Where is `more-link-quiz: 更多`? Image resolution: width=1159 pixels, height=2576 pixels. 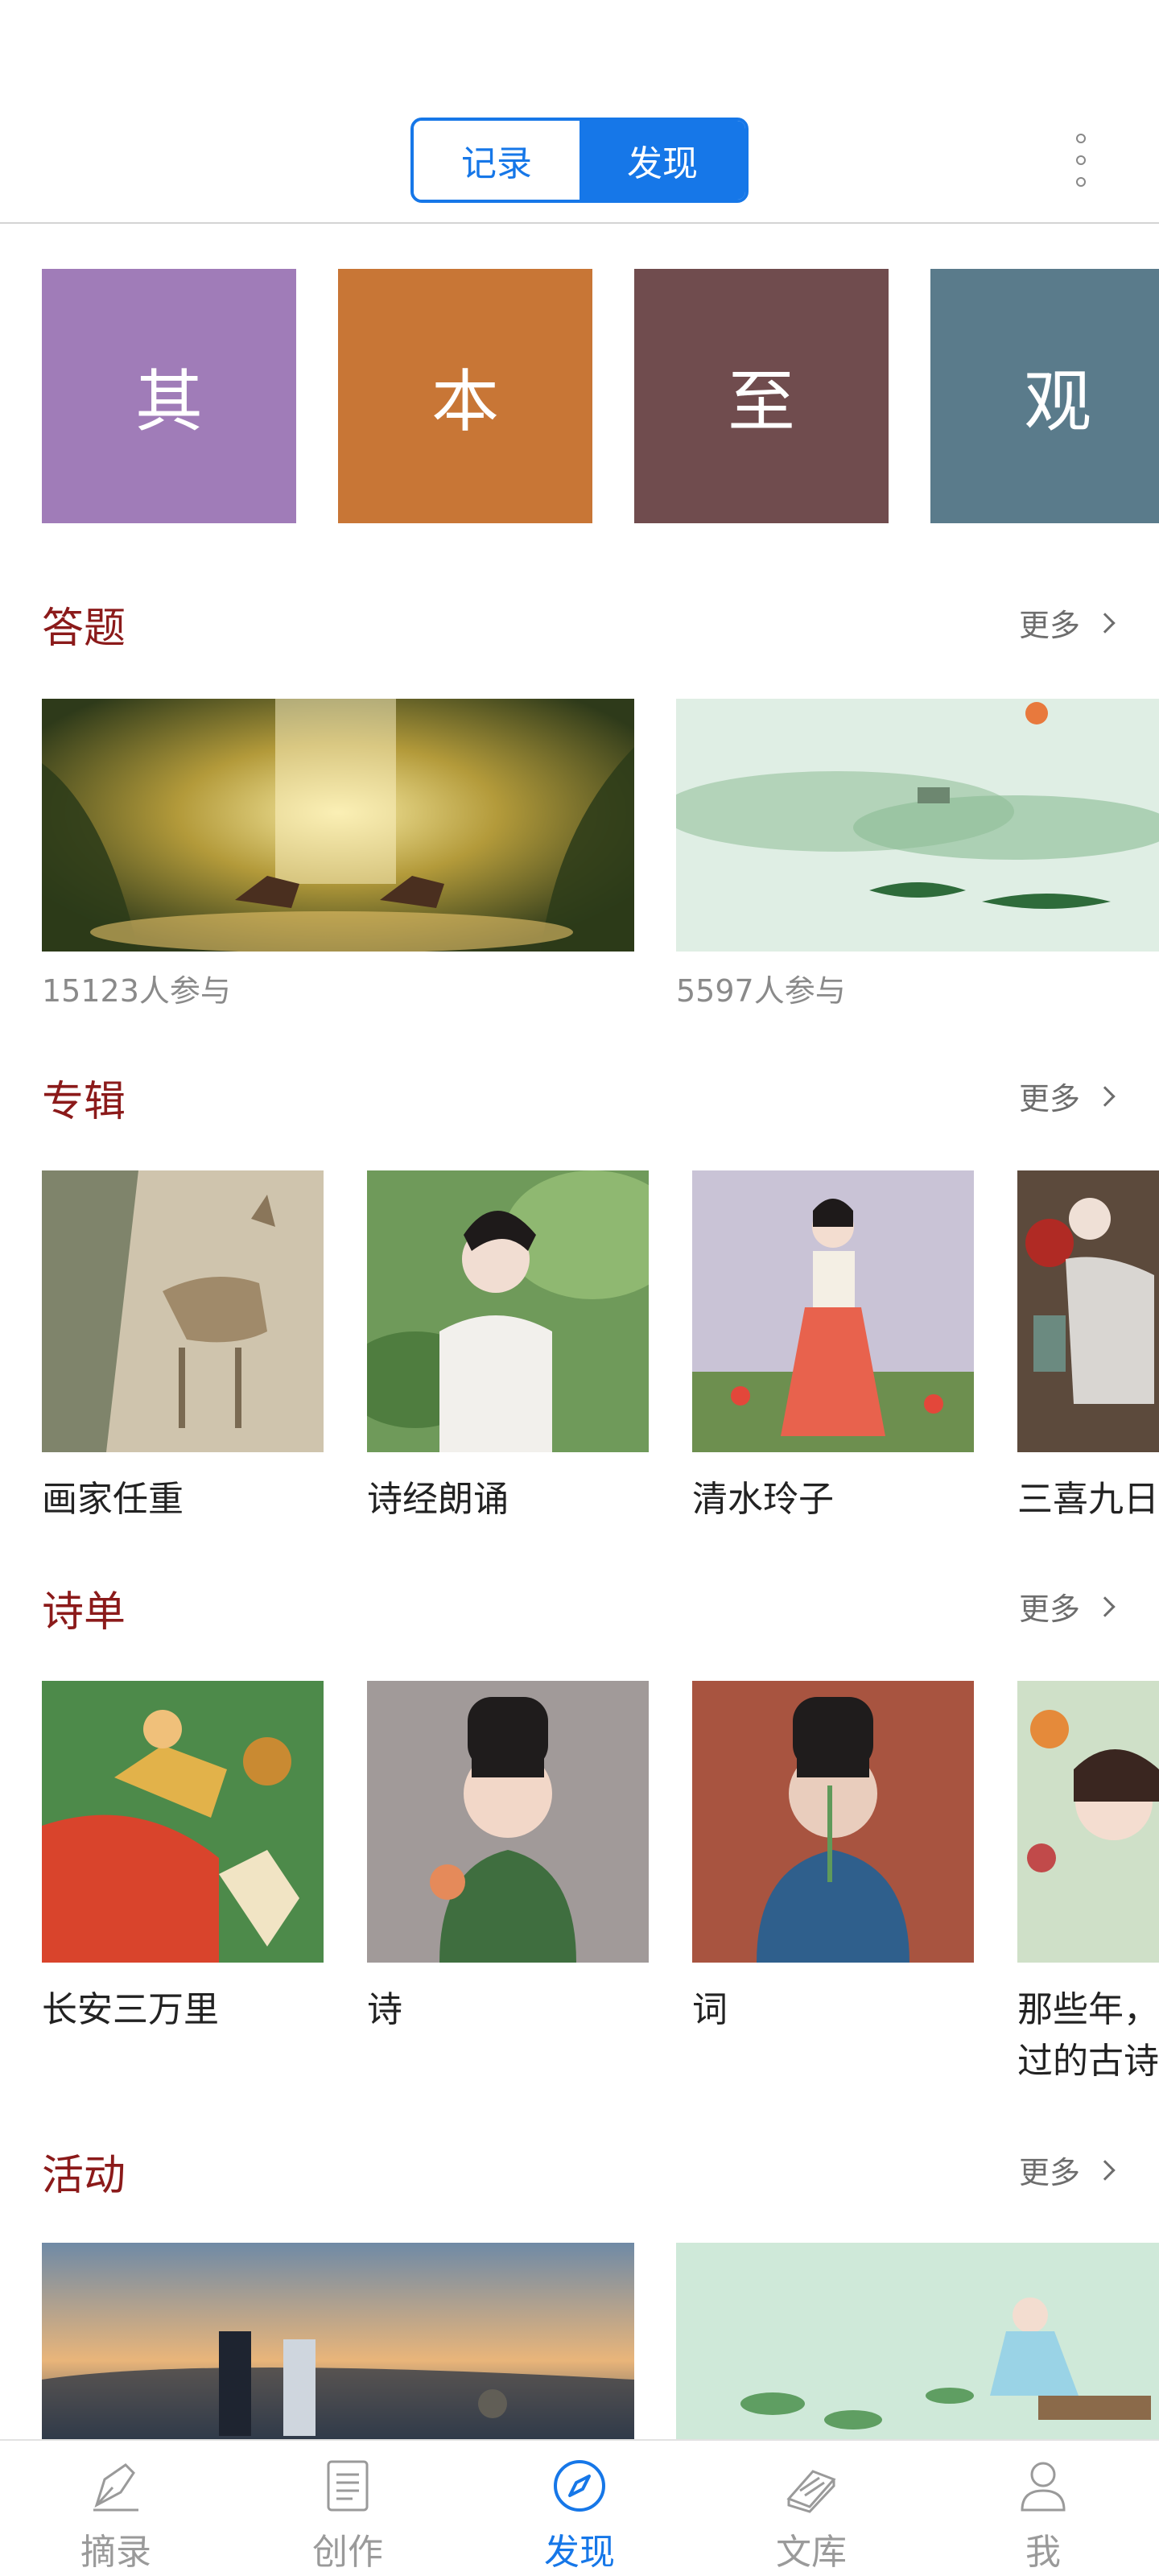 more-link-quiz: 更多 is located at coordinates (1067, 623).